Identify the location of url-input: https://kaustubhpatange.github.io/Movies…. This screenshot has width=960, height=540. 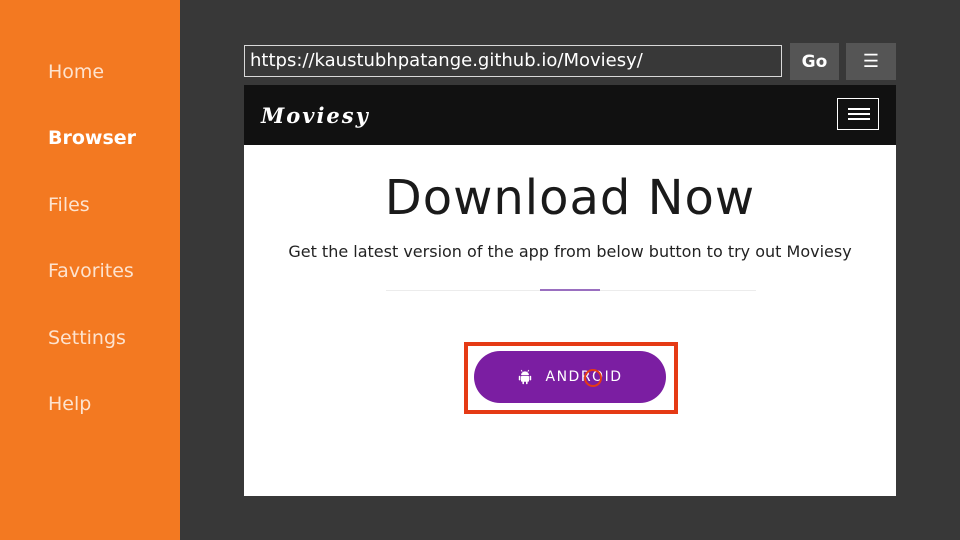
(513, 61).